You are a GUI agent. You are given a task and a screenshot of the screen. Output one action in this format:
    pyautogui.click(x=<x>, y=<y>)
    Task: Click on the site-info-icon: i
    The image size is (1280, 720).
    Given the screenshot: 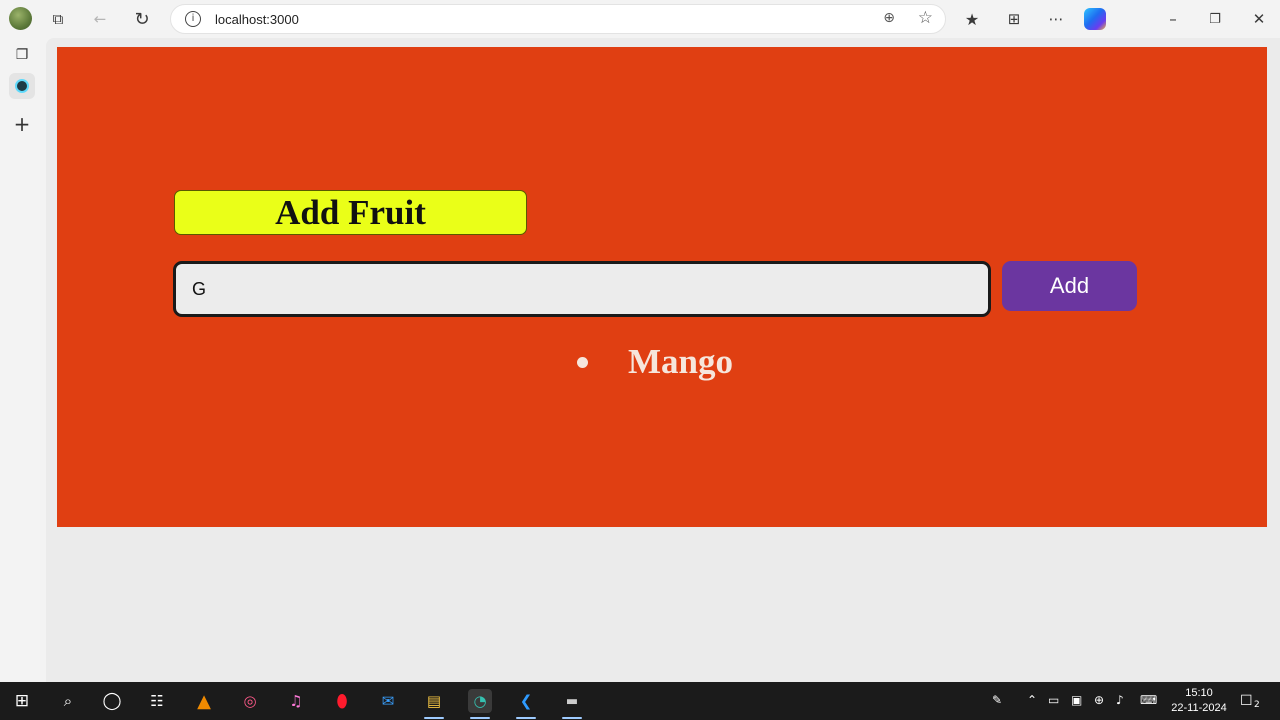 What is the action you would take?
    pyautogui.click(x=193, y=19)
    